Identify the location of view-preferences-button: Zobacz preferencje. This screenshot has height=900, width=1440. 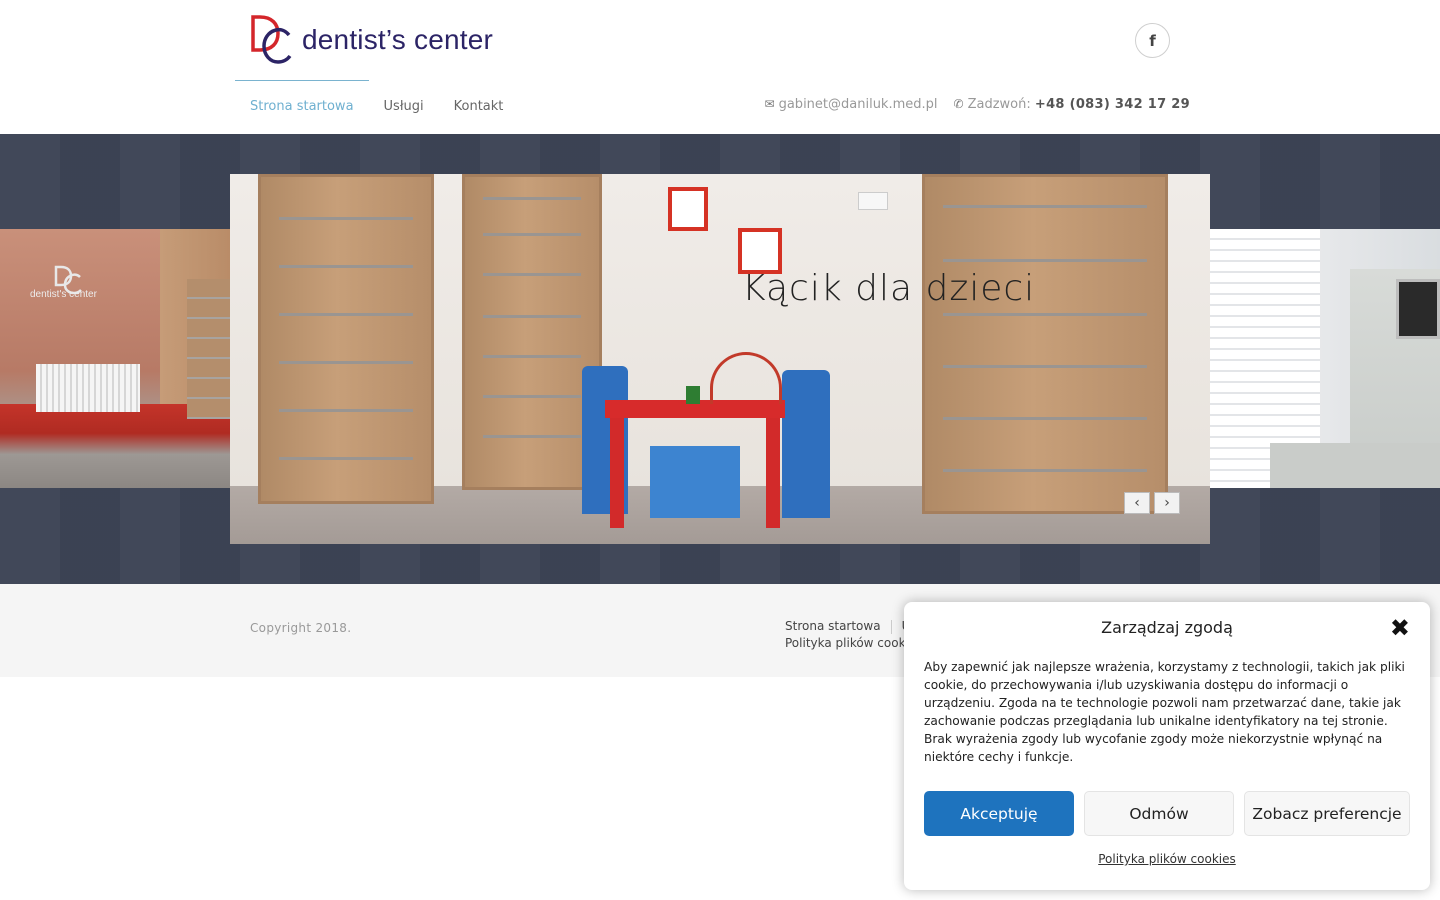
(1327, 813).